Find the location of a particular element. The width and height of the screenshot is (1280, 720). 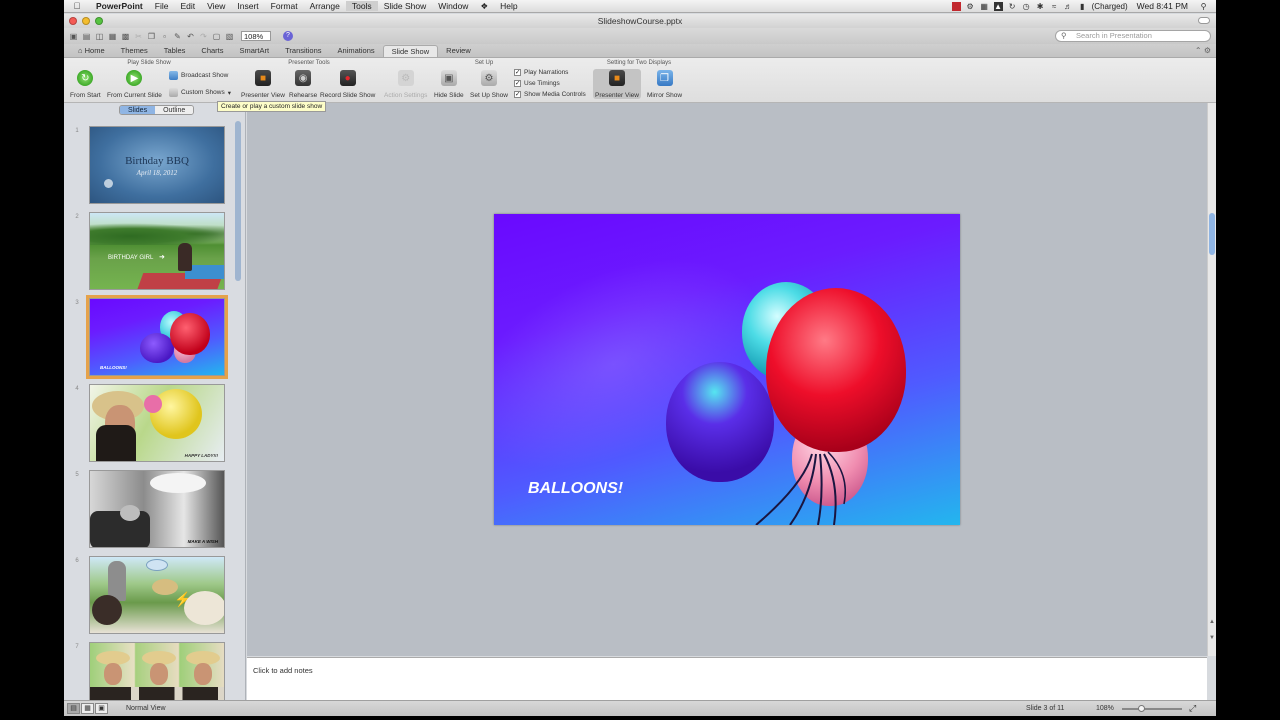

menu-file: File is located at coordinates (162, 6).